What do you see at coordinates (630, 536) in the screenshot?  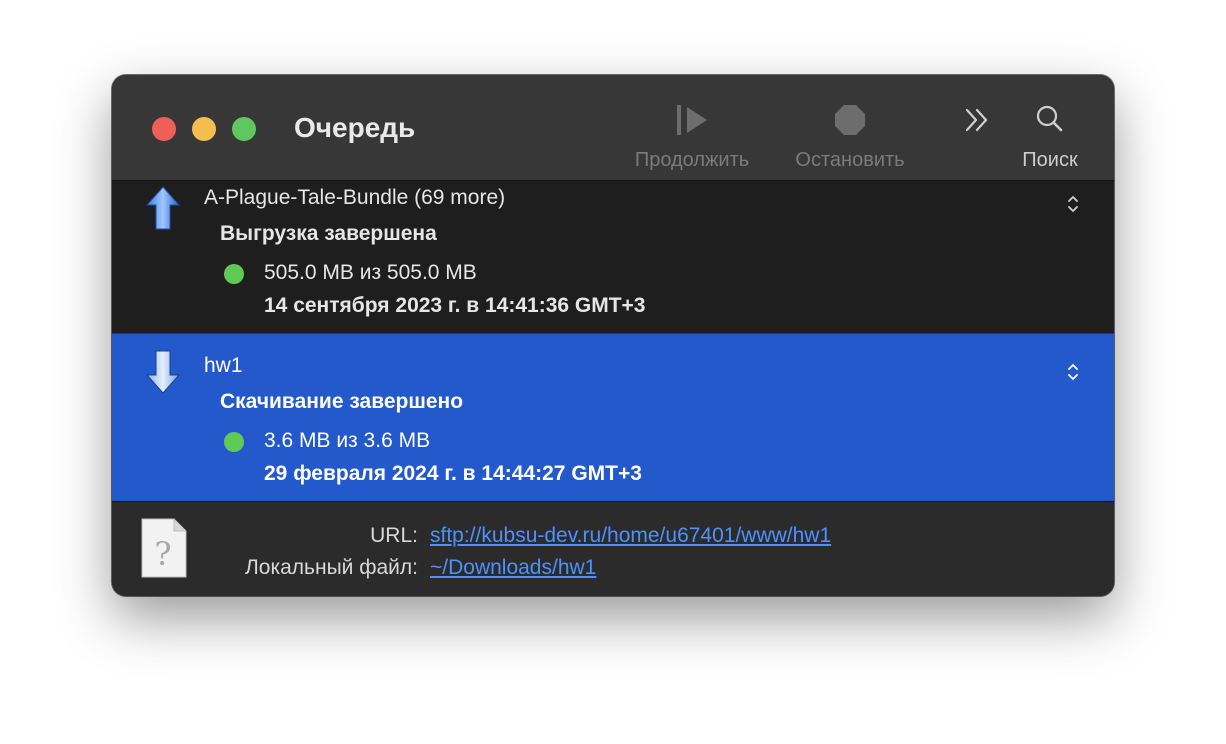 I see `url-link: sftp://kubsu-dev.ru/home/u67401/www/hw1` at bounding box center [630, 536].